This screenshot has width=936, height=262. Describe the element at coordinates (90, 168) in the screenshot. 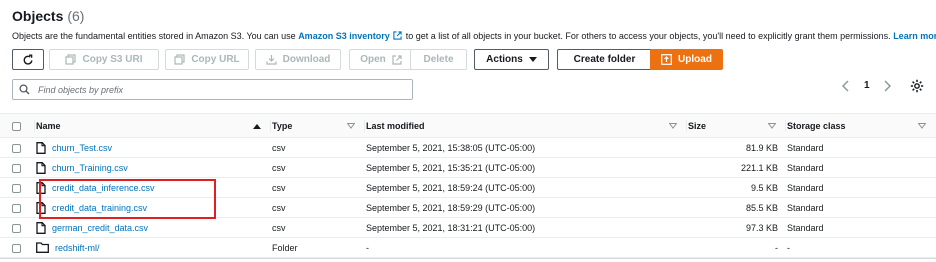

I see `object-name-link: churn_Training.csv` at that location.